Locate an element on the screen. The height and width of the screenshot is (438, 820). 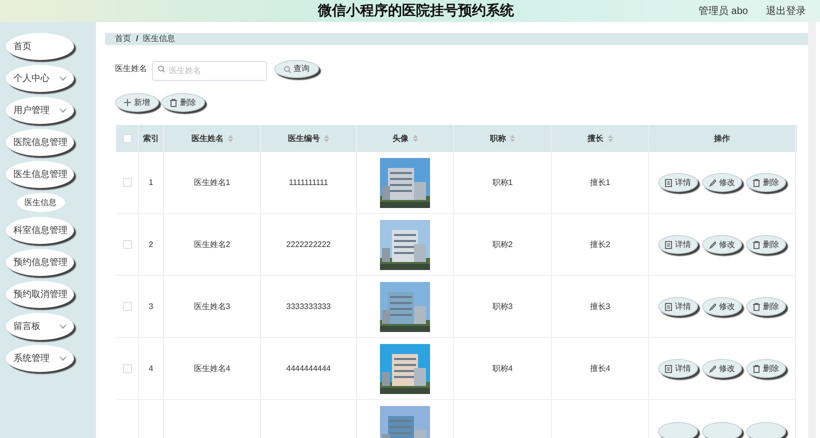
column-header: 职称 is located at coordinates (498, 138).